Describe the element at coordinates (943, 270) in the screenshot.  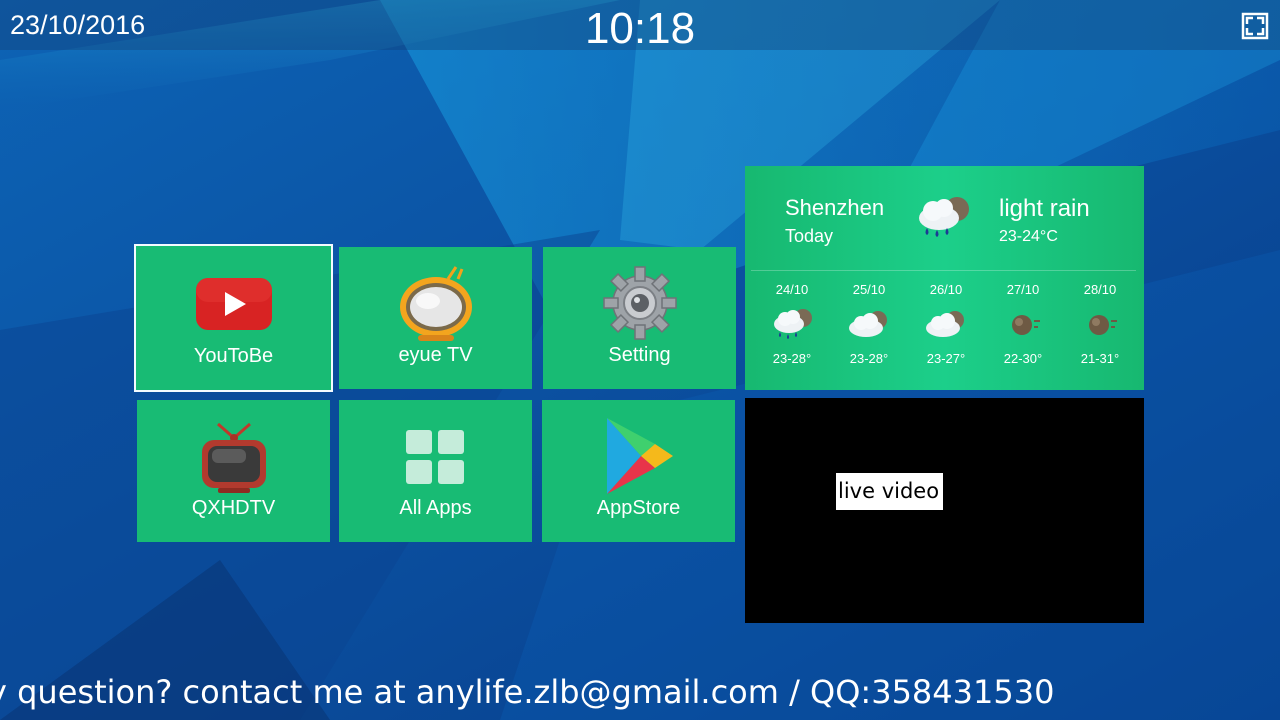
I see `weather-divider` at that location.